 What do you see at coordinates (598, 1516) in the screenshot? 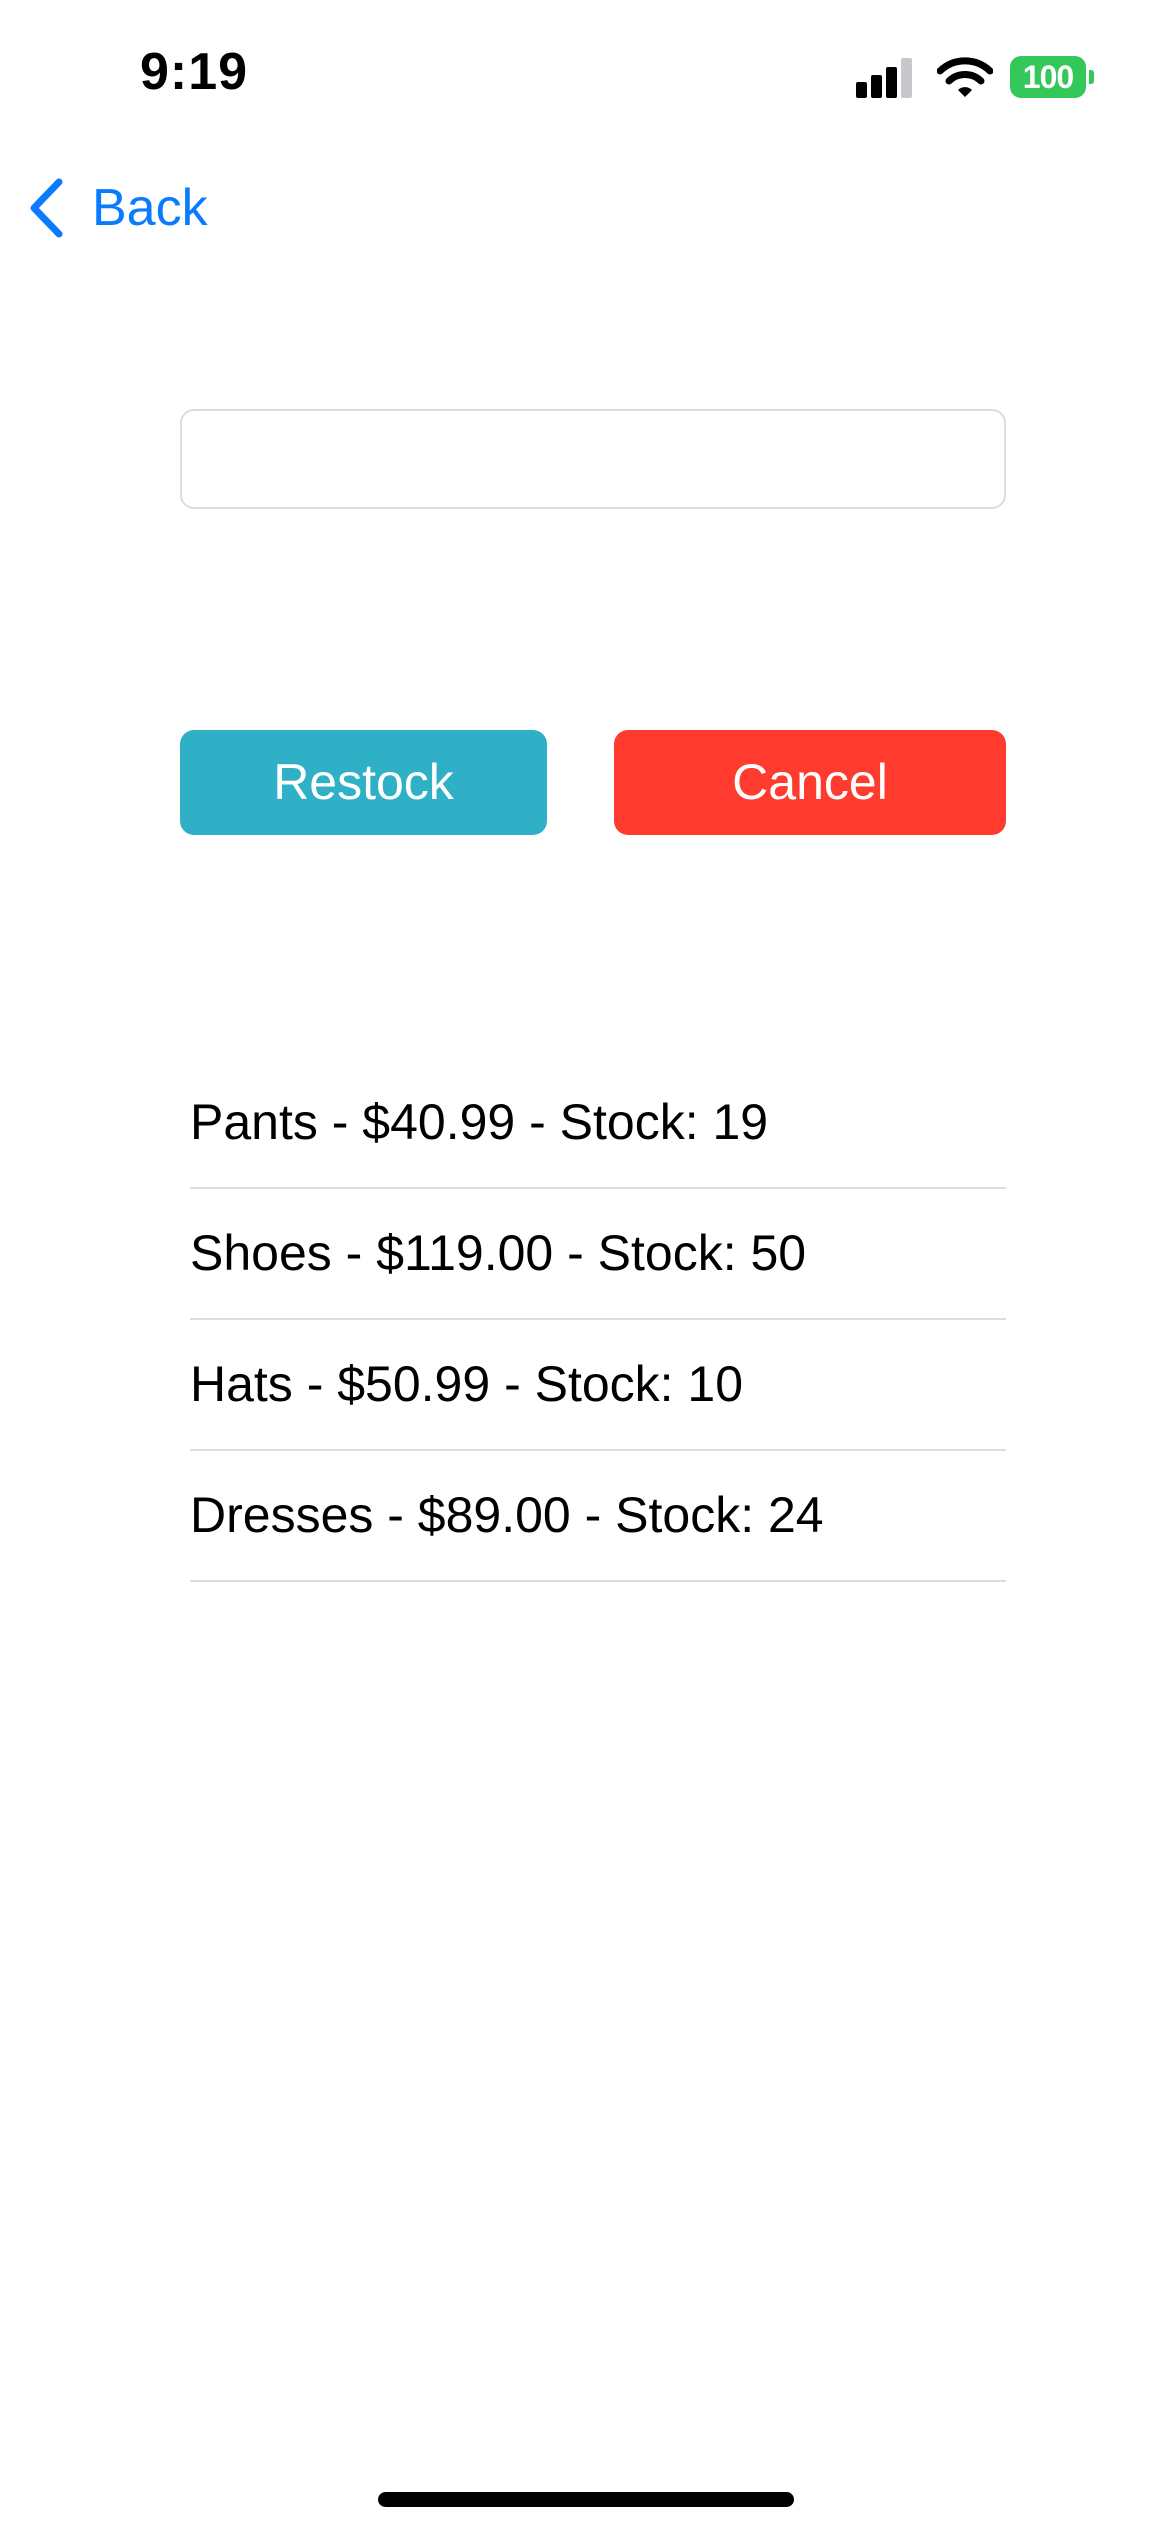
I see `list-item: Dresses - $89.00 - Stock: 24` at bounding box center [598, 1516].